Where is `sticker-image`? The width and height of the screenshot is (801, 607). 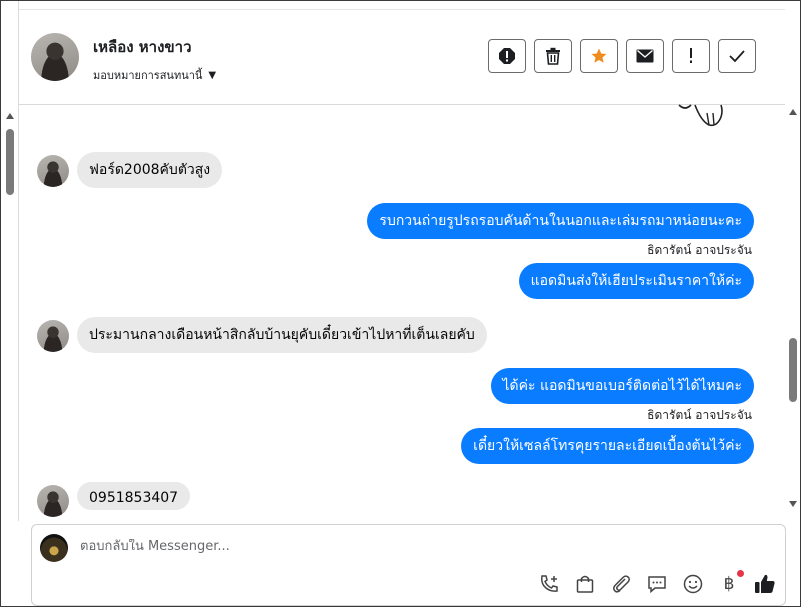 sticker-image is located at coordinates (700, 115).